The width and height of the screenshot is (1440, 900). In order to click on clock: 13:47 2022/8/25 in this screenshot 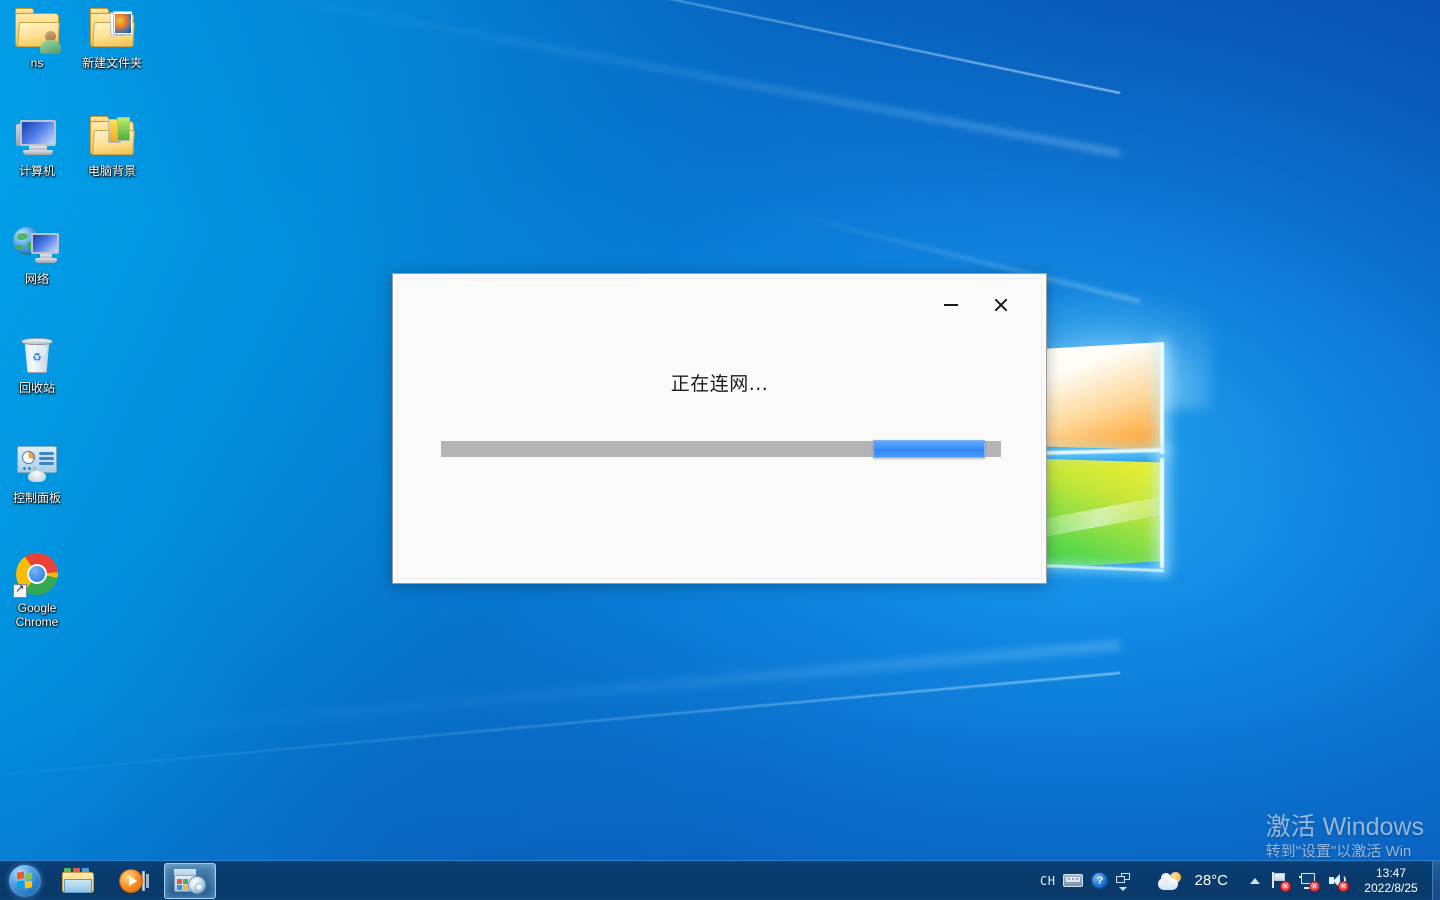, I will do `click(1392, 881)`.